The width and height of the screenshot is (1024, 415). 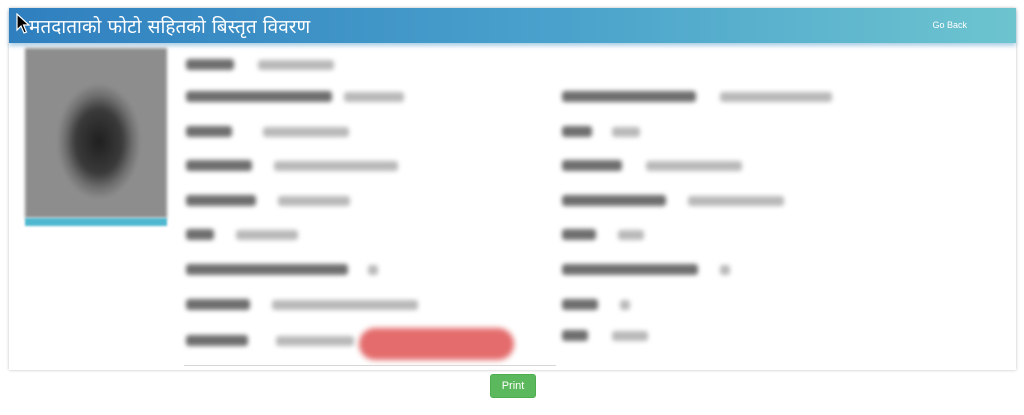 What do you see at coordinates (949, 25) in the screenshot?
I see `go-back-link: Go Back` at bounding box center [949, 25].